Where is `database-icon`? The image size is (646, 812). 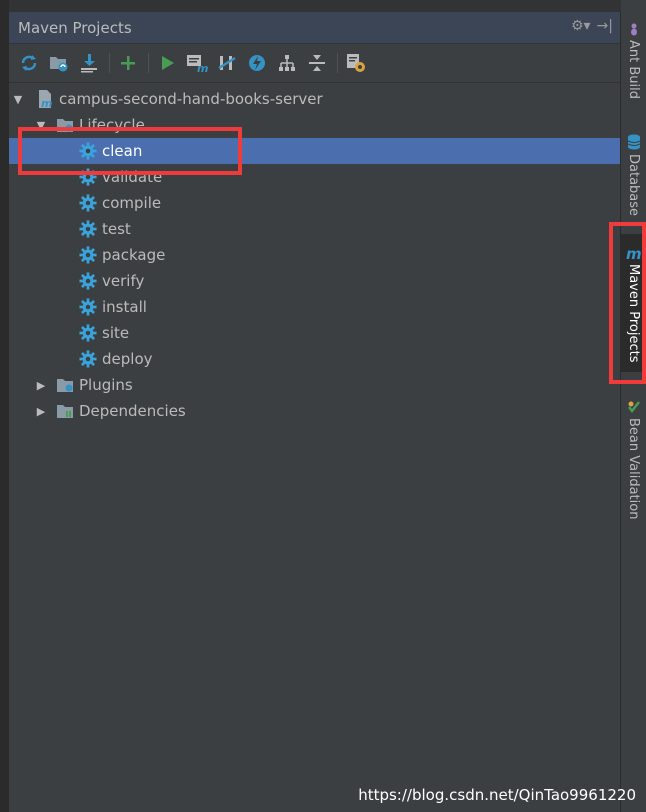 database-icon is located at coordinates (633, 142).